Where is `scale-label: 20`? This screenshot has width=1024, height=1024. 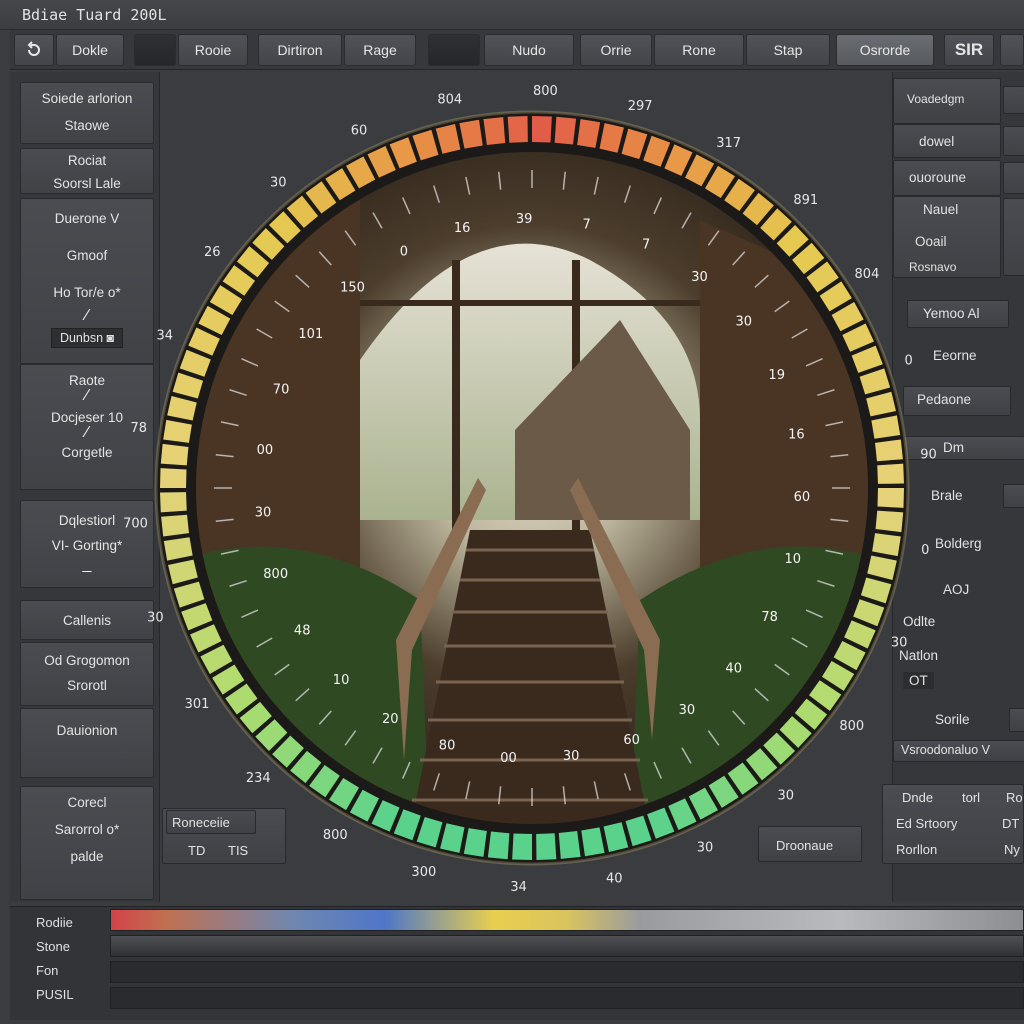 scale-label: 20 is located at coordinates (390, 719).